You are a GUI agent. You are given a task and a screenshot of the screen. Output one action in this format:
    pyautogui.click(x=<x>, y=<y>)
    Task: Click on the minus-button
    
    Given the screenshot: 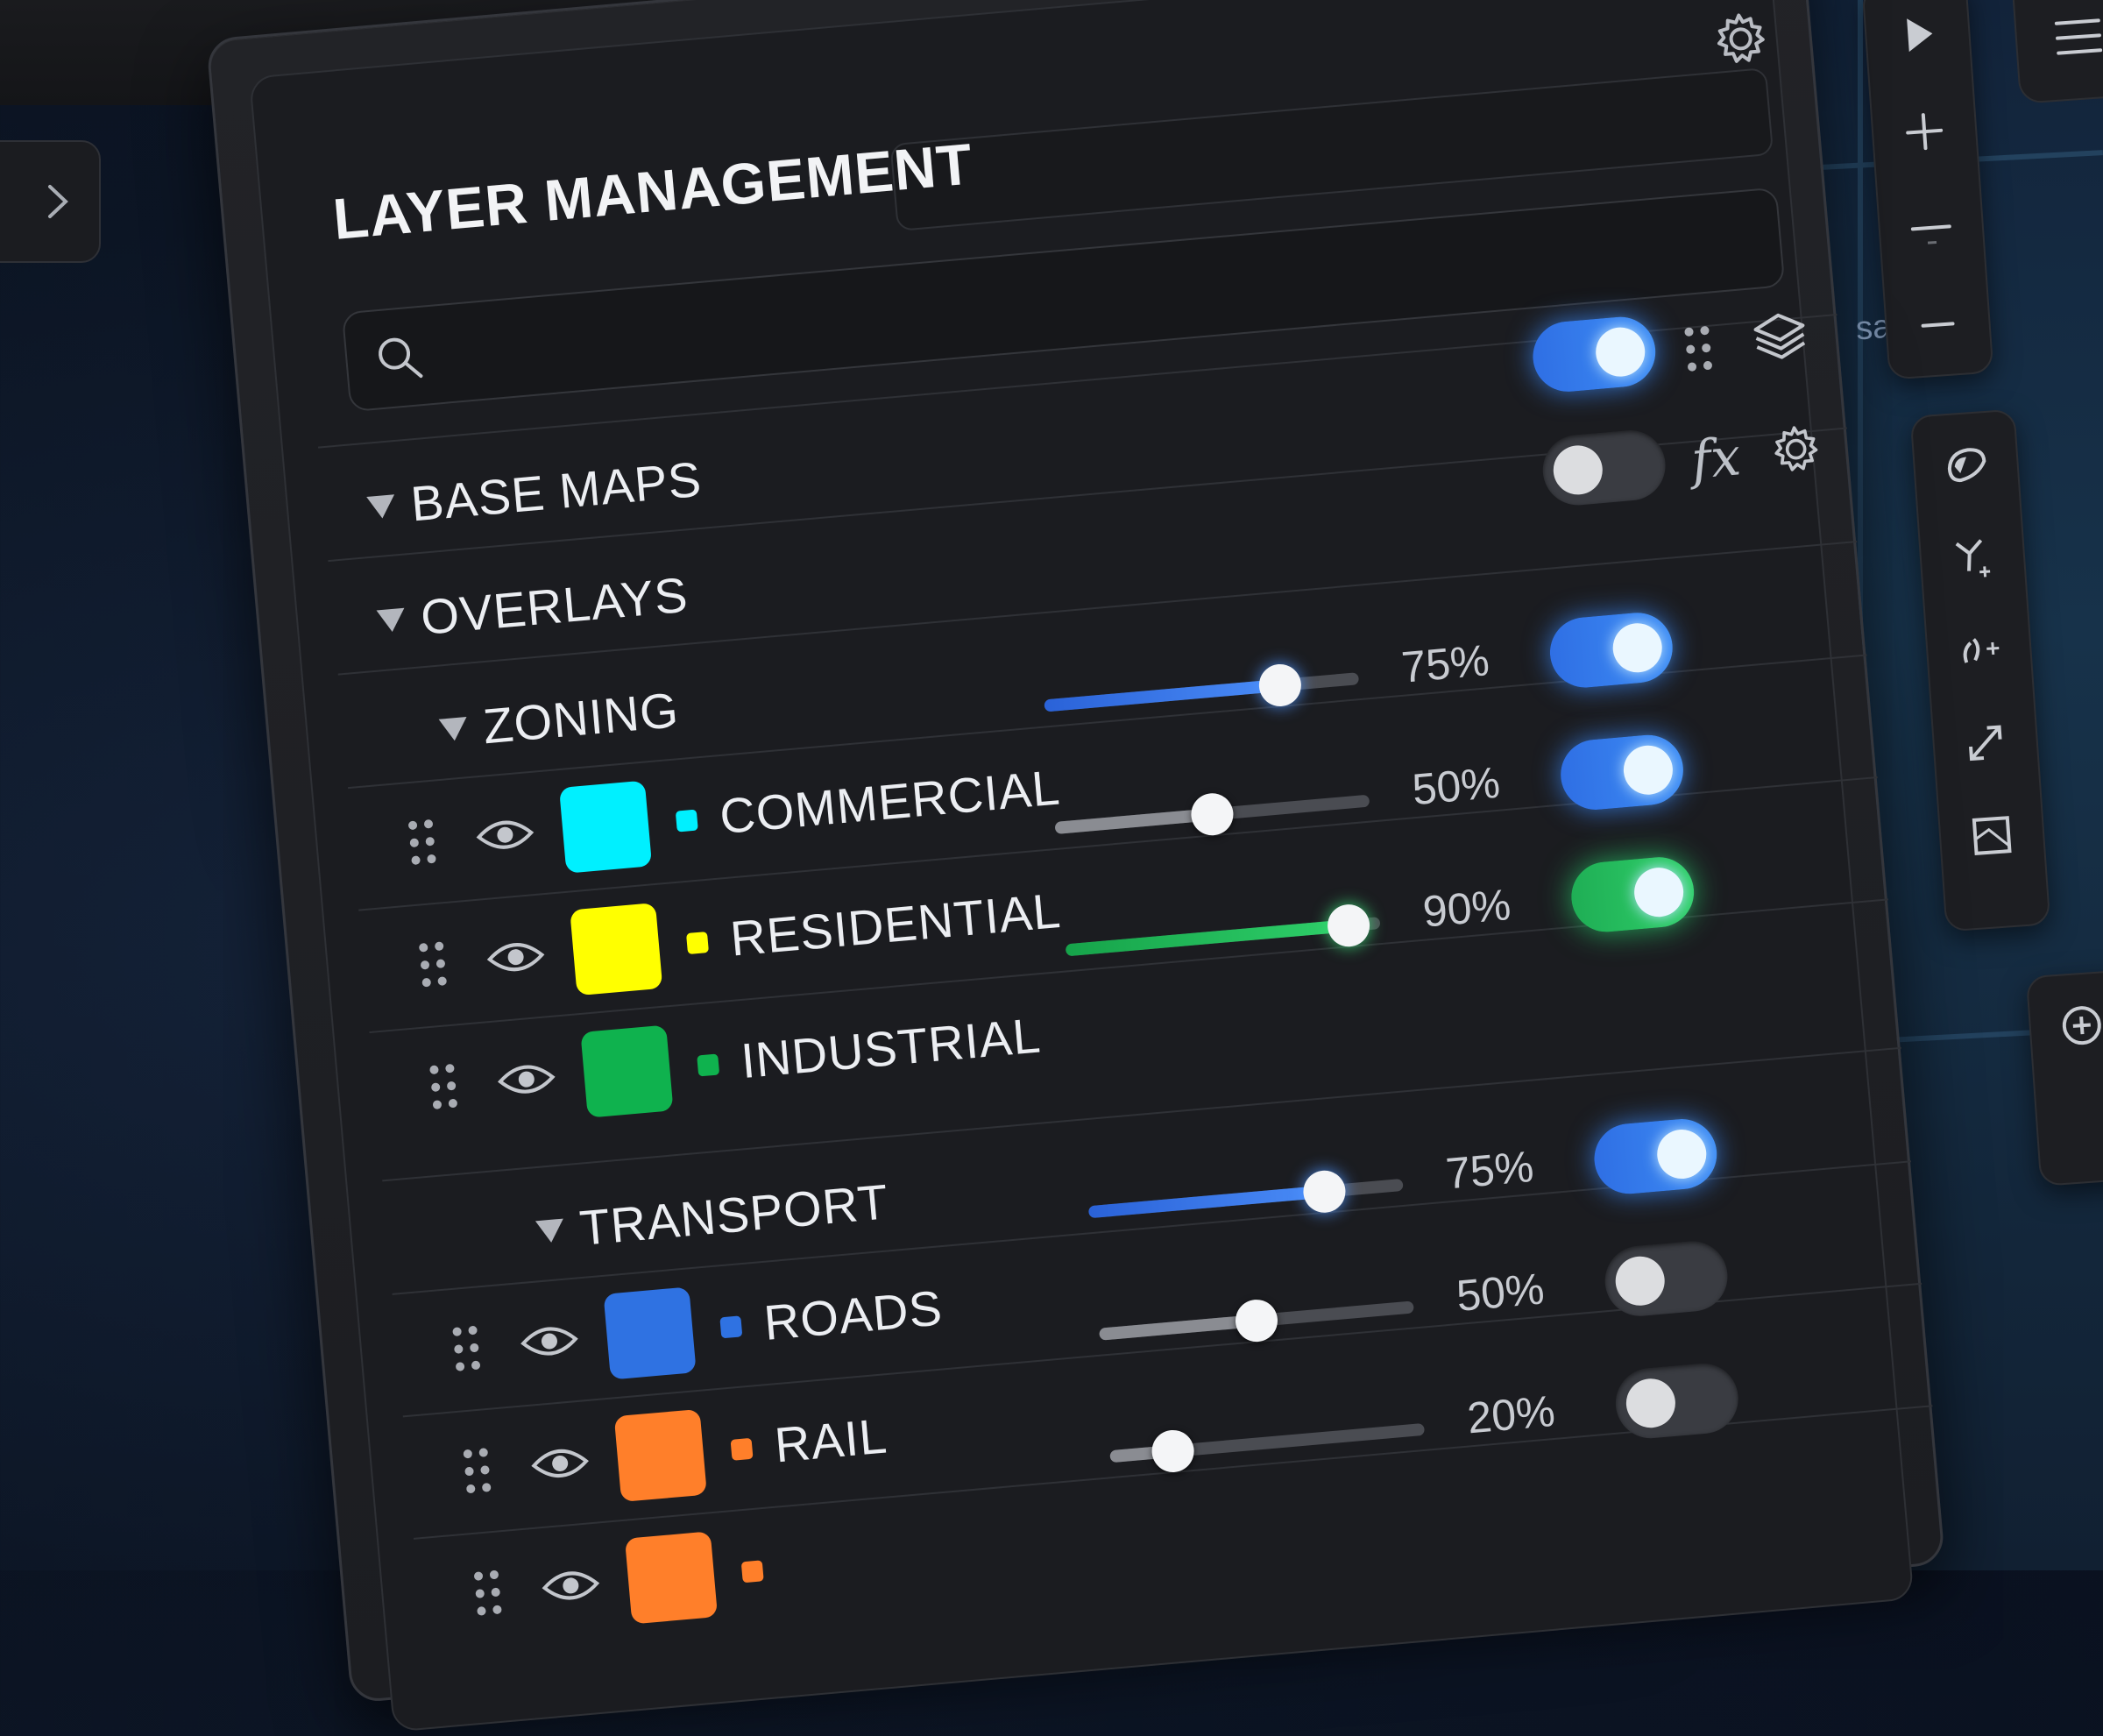 What is the action you would take?
    pyautogui.click(x=1938, y=324)
    